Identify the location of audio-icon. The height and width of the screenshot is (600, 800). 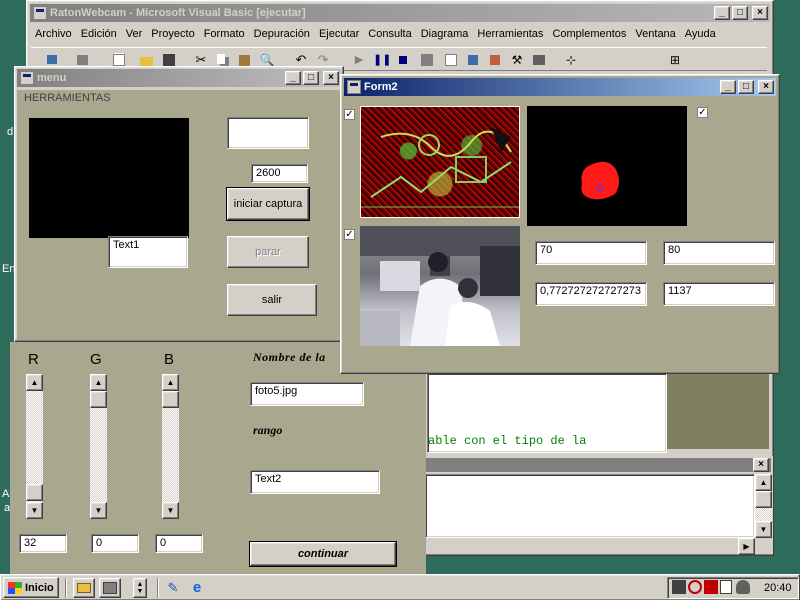
(695, 587).